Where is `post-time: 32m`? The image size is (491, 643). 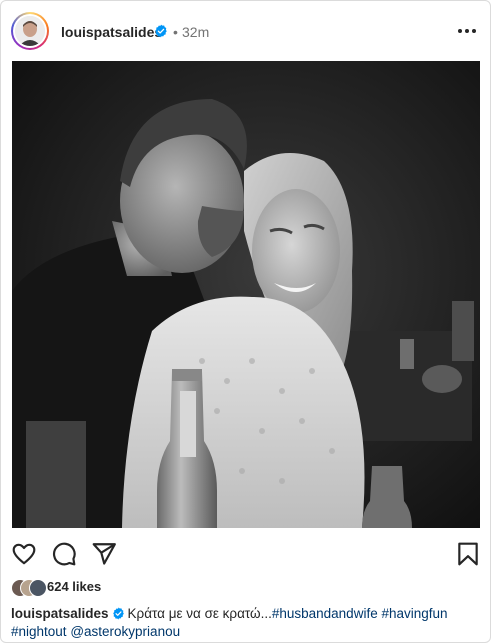
post-time: 32m is located at coordinates (195, 32).